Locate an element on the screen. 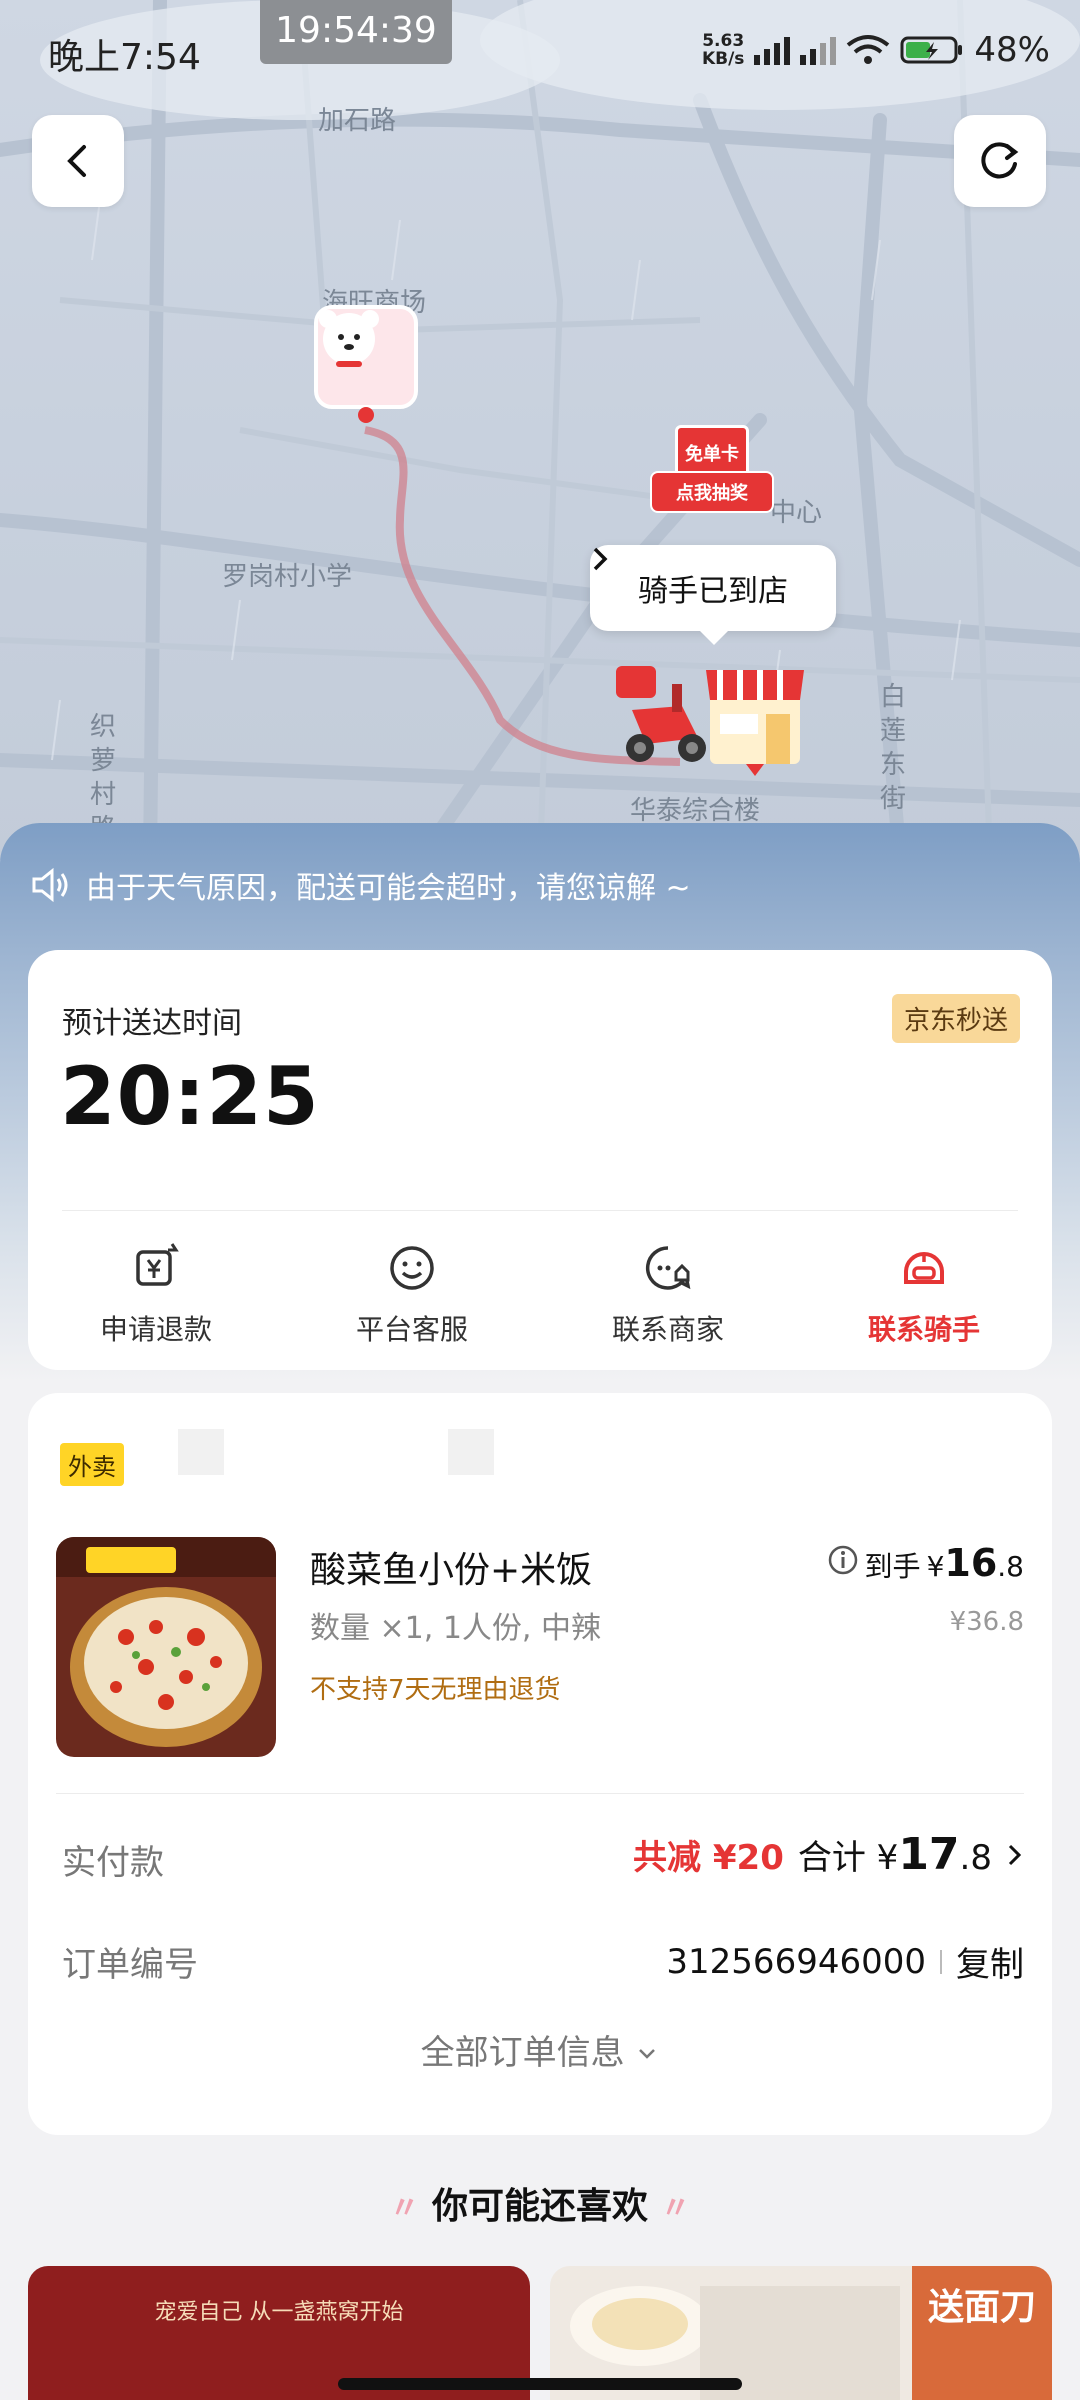 The image size is (1080, 2400). eta-label: 预计送达时间 is located at coordinates (152, 1023).